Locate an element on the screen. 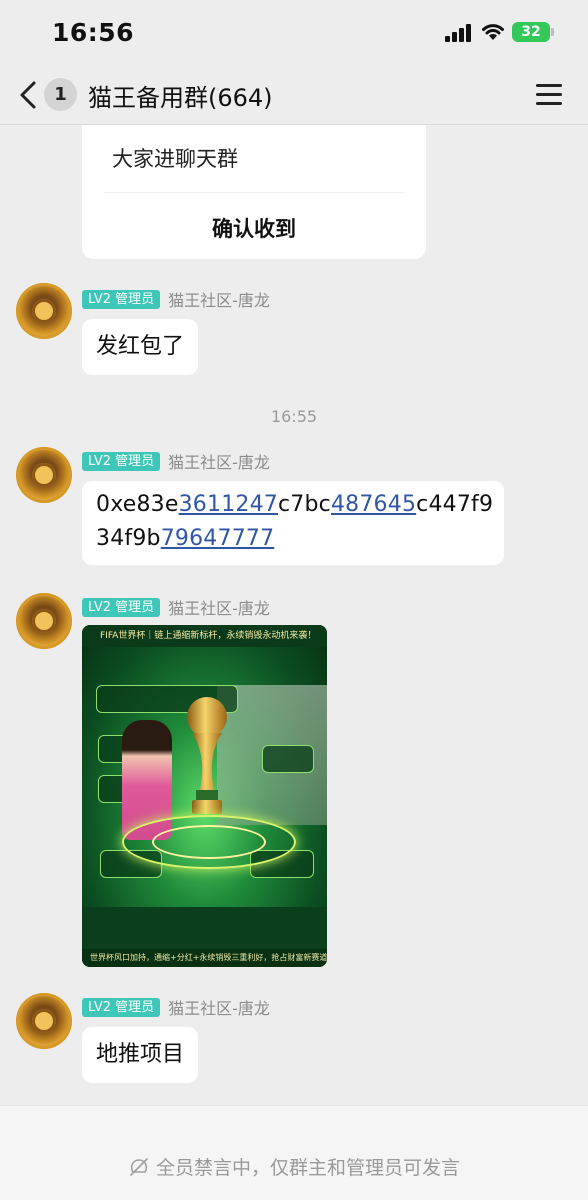 The height and width of the screenshot is (1200, 588). chat-title: 猫王备用群(664) is located at coordinates (180, 98).